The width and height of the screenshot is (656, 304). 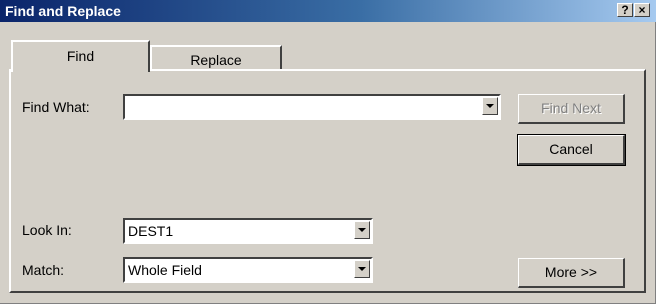 I want to click on tab-replace: Replace, so click(x=216, y=57).